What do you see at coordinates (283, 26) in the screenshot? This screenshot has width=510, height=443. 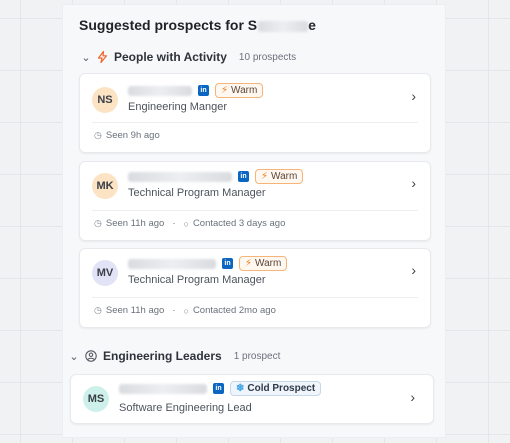 I see `redacted-company-name` at bounding box center [283, 26].